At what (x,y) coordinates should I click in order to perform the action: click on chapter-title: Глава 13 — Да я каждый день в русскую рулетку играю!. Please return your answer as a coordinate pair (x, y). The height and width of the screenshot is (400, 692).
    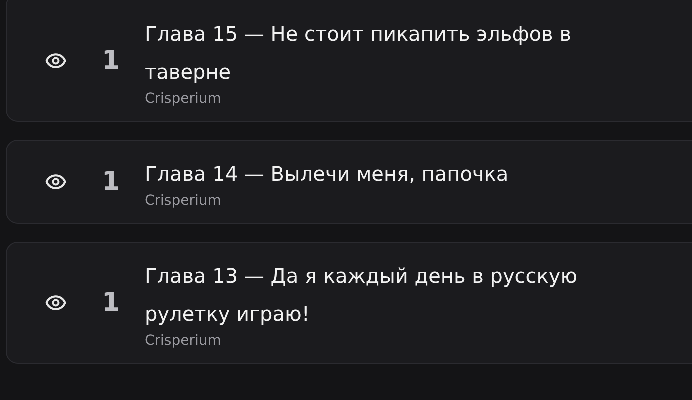
    Looking at the image, I should click on (362, 295).